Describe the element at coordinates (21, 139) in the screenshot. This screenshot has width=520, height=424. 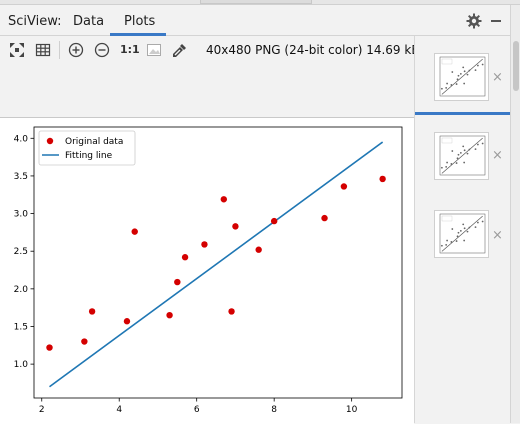
I see `y-tick-label: 4.0` at that location.